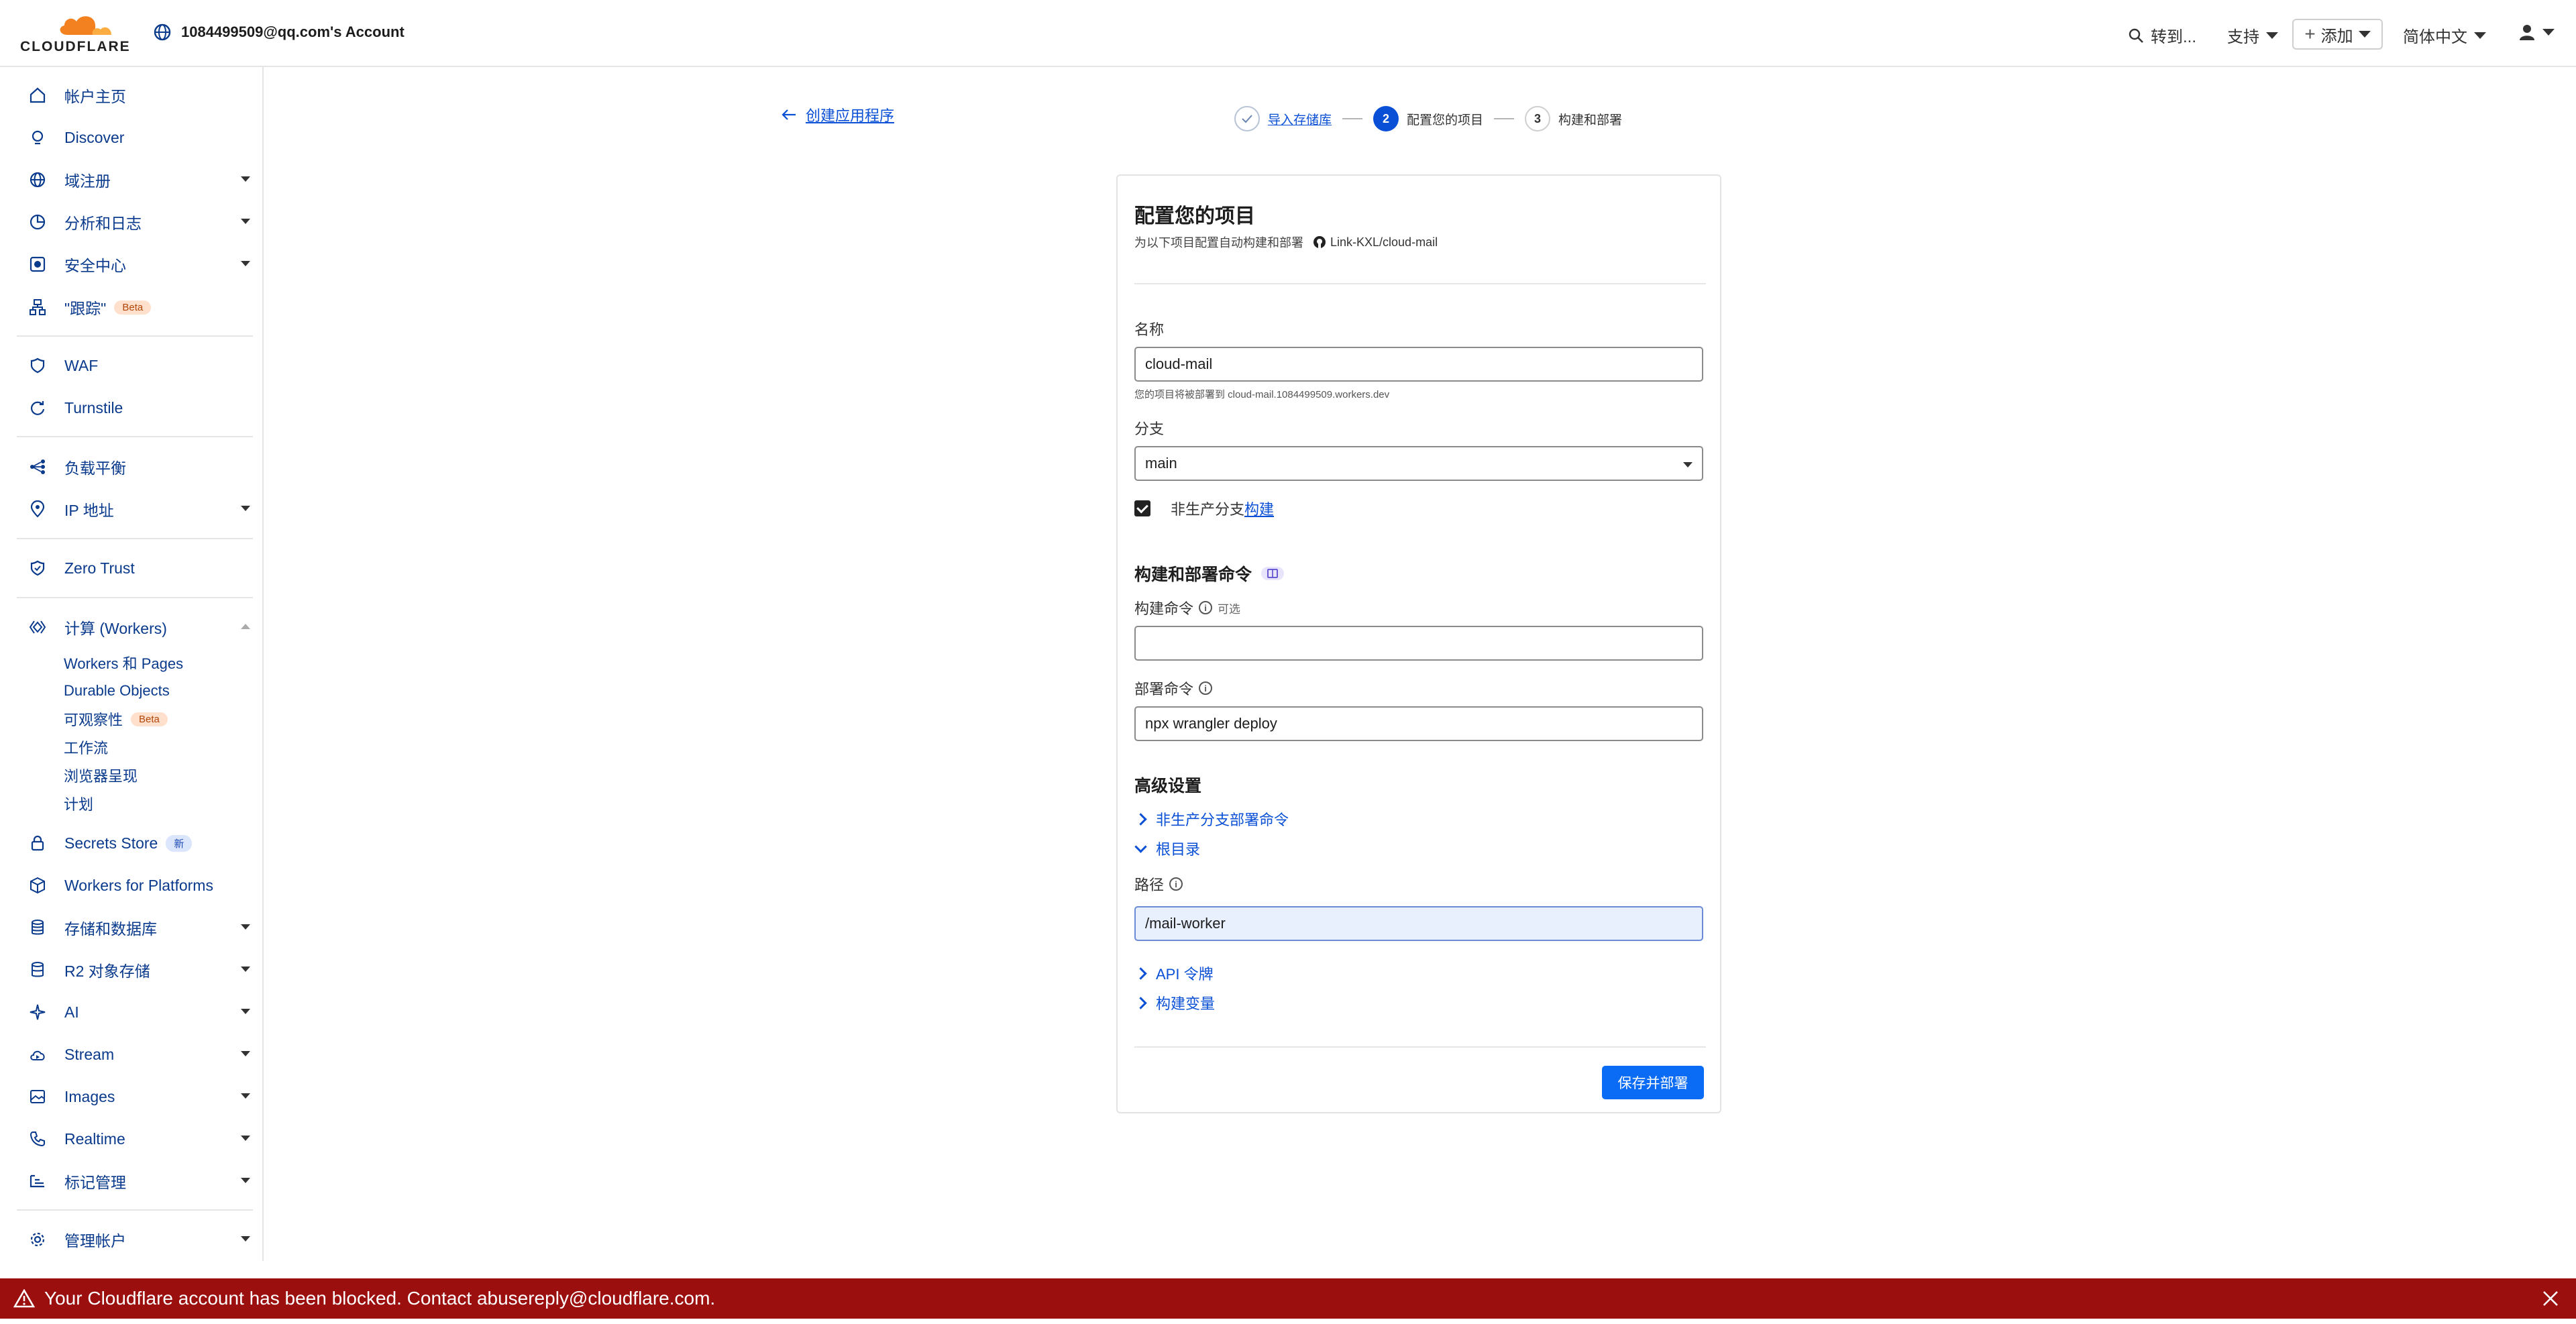  Describe the element at coordinates (1420, 1047) in the screenshot. I see `card-divider` at that location.